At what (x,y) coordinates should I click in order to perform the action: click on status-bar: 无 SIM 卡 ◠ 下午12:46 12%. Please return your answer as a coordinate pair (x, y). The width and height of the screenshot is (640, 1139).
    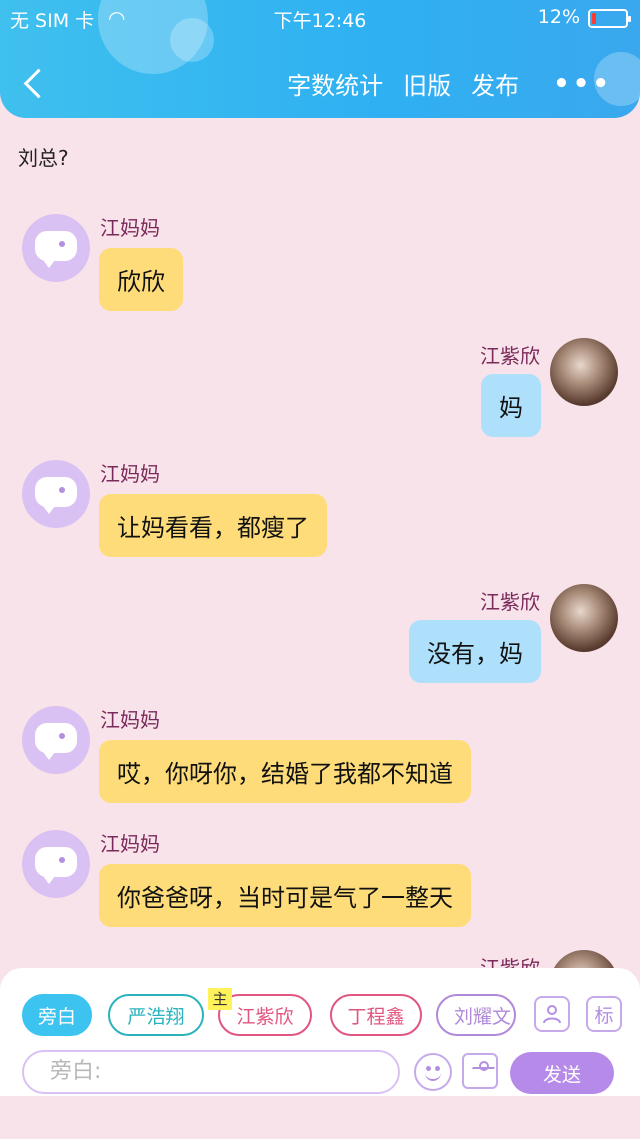
    Looking at the image, I should click on (320, 19).